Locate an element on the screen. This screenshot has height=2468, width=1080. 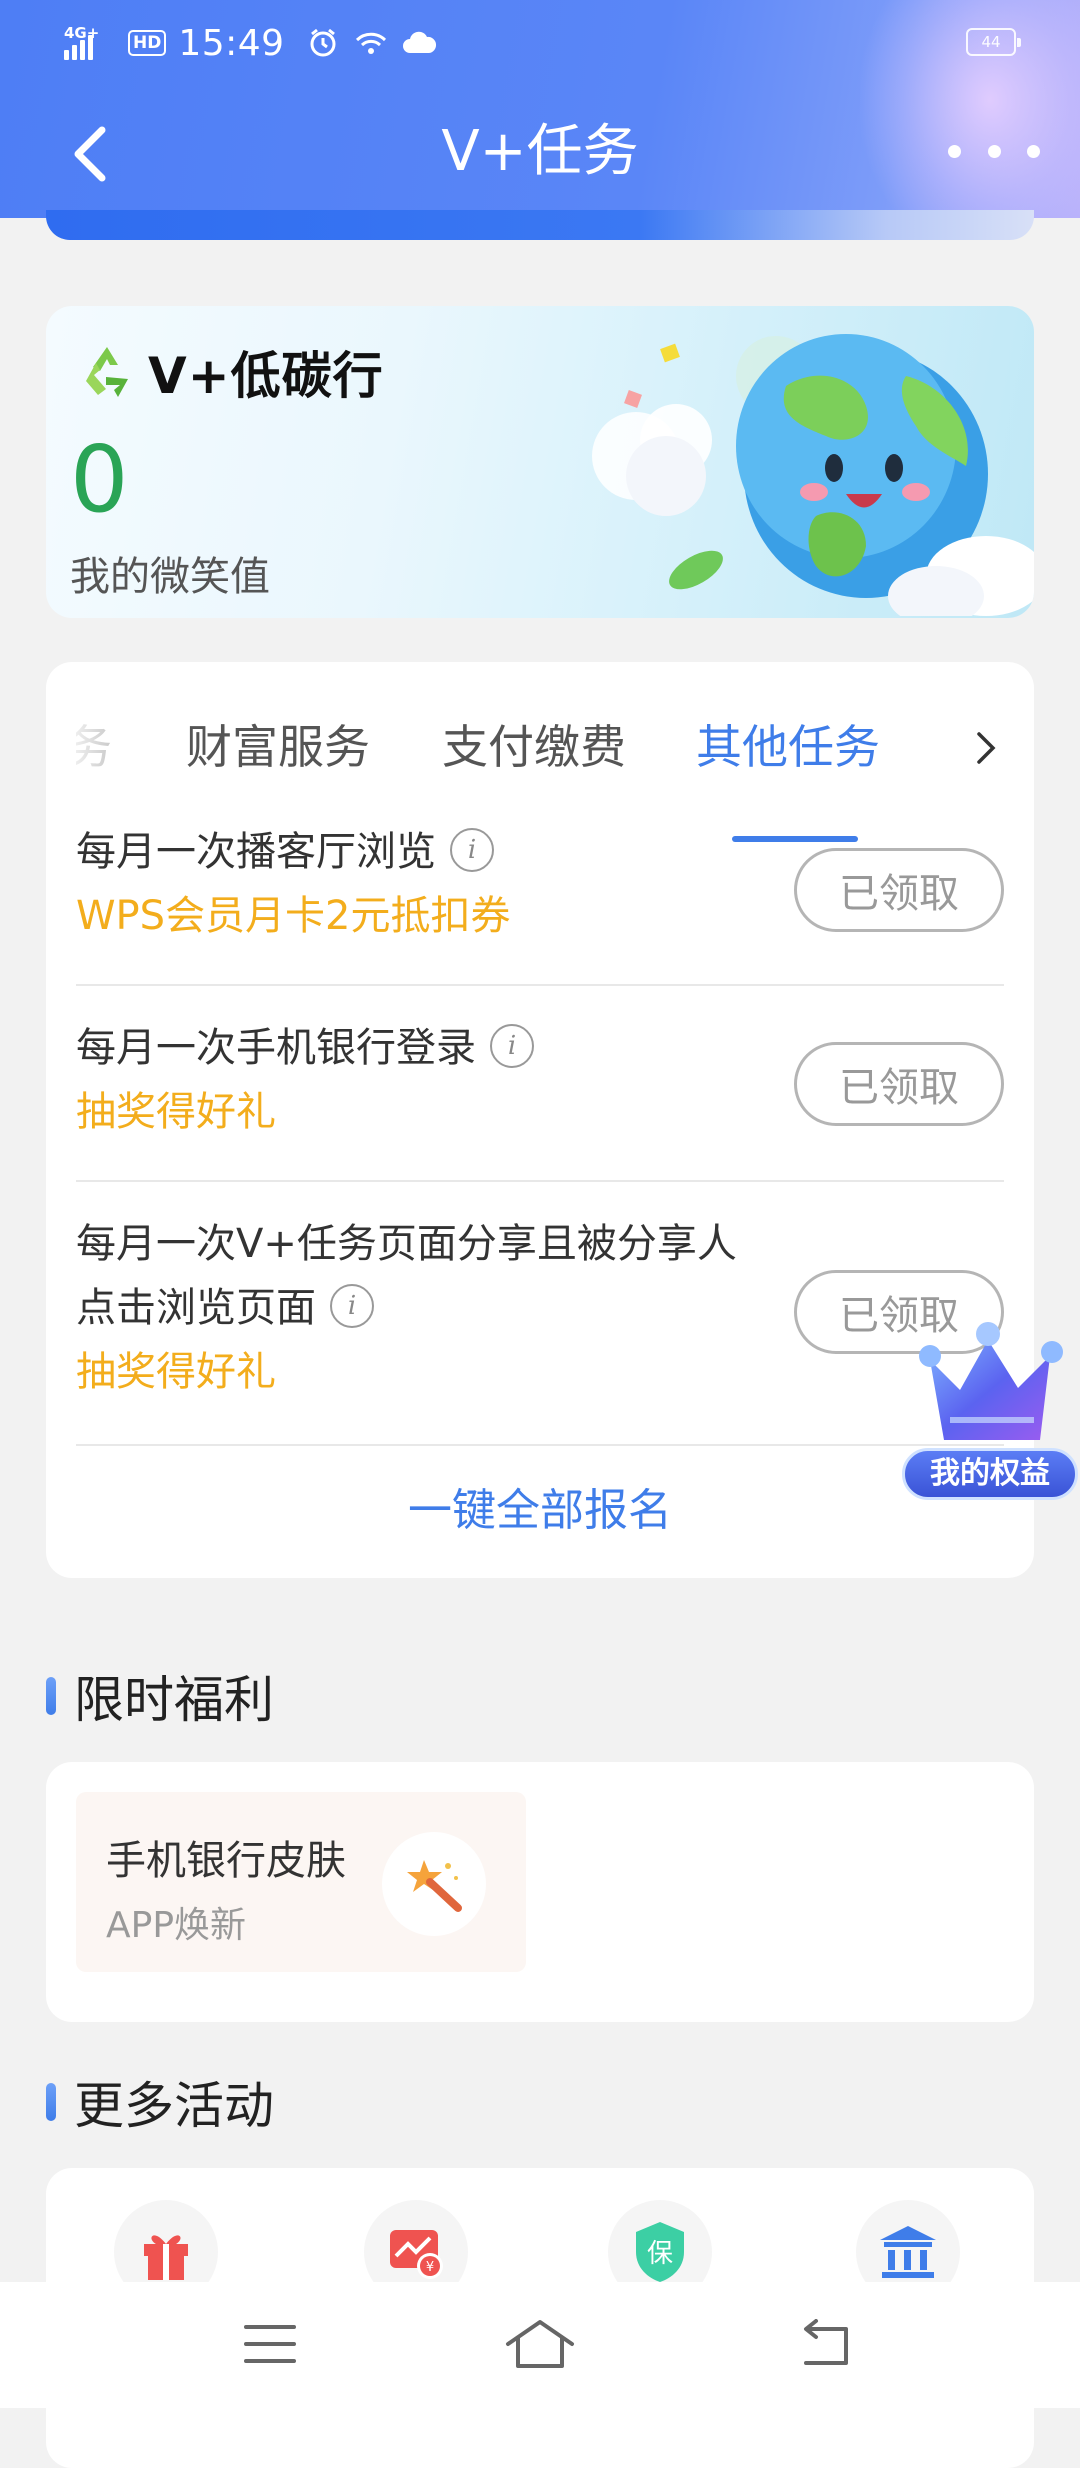
system-nav-bar is located at coordinates (540, 2345).